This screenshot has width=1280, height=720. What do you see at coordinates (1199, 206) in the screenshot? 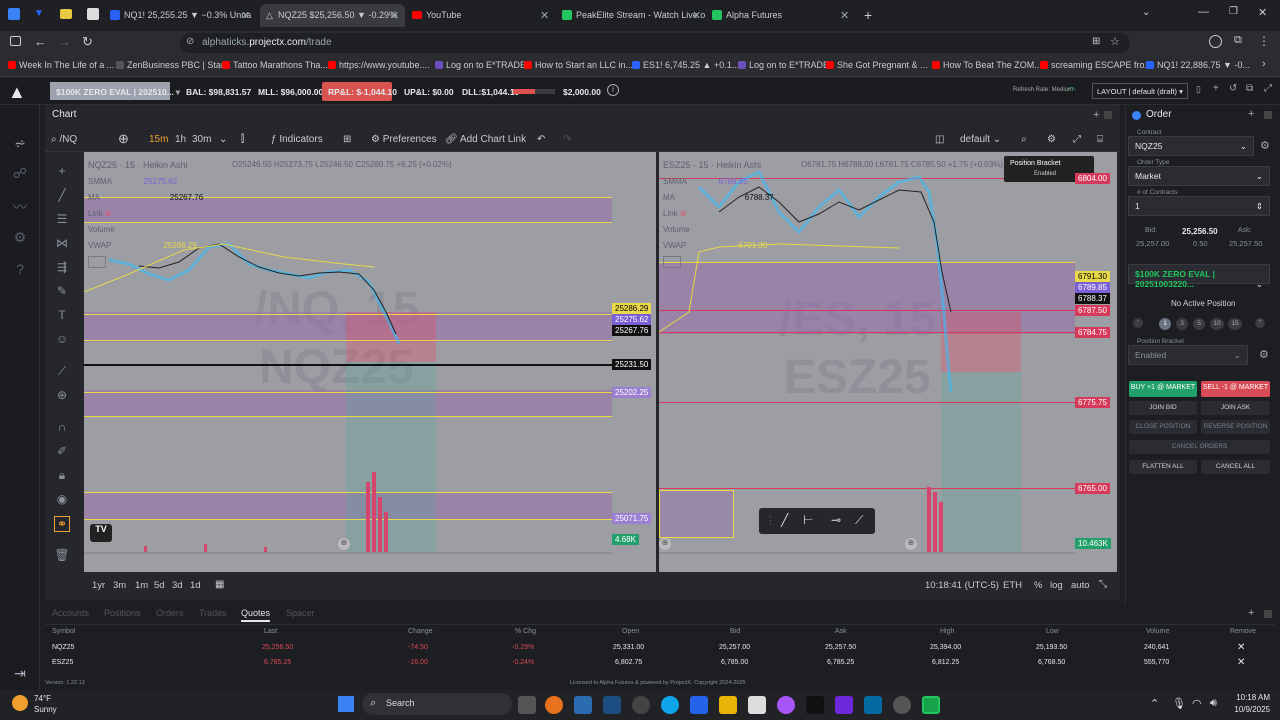
I see `contracts-input: 1 ⇕` at bounding box center [1199, 206].